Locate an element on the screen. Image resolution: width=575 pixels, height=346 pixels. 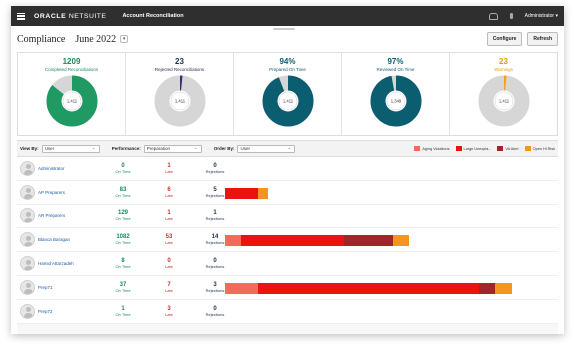
drag-handle is located at coordinates (284, 29).